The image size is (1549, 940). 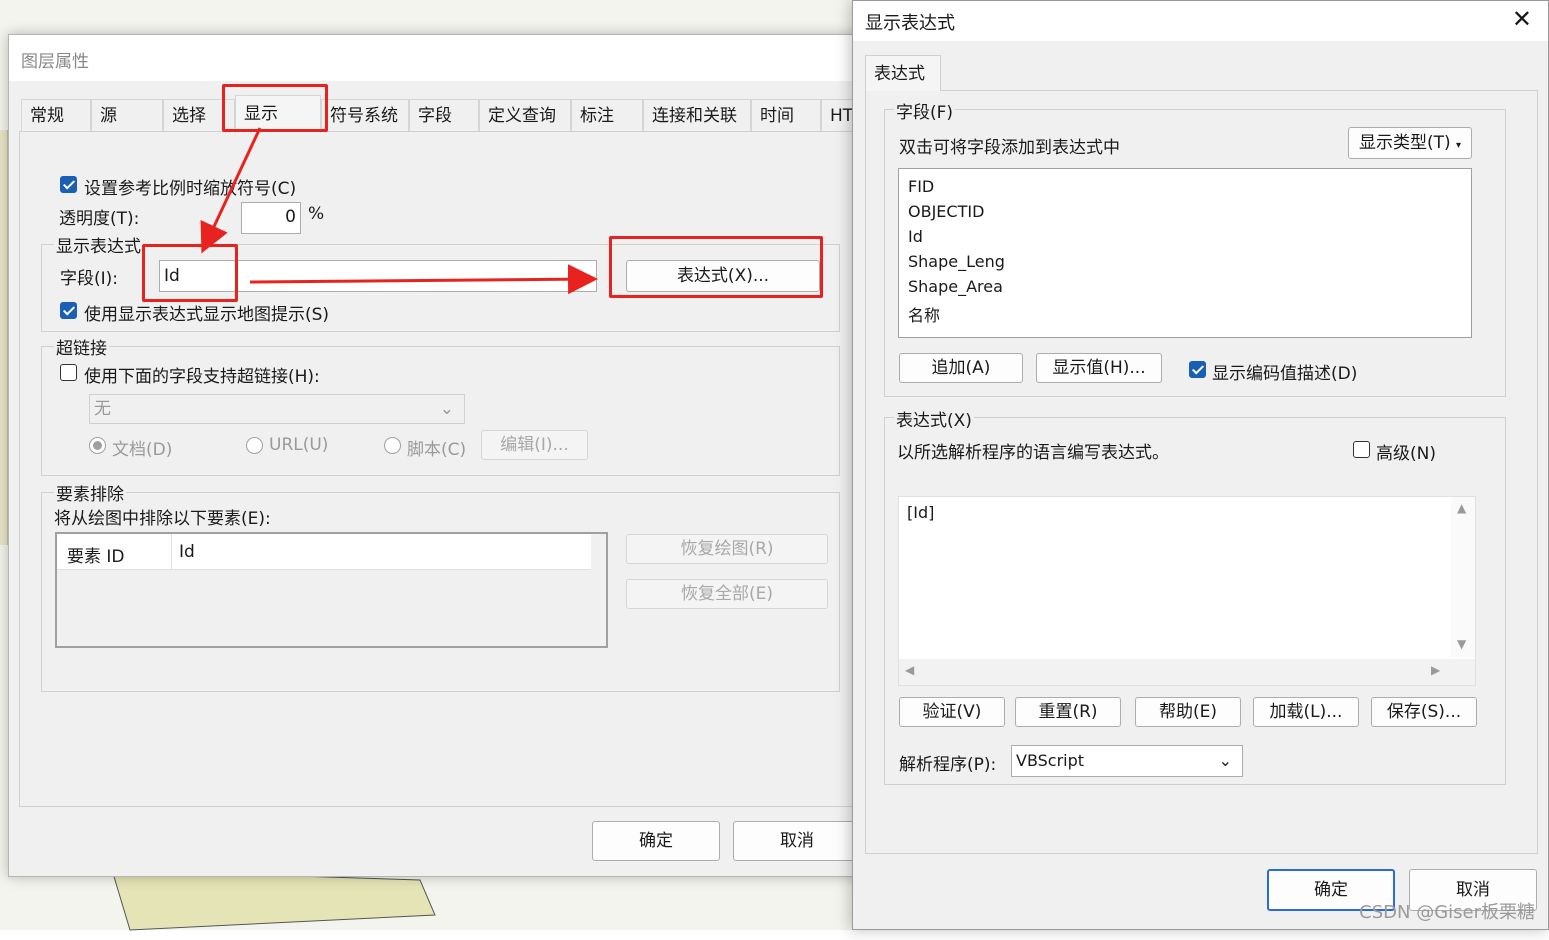 I want to click on field-item: Id, so click(x=915, y=236).